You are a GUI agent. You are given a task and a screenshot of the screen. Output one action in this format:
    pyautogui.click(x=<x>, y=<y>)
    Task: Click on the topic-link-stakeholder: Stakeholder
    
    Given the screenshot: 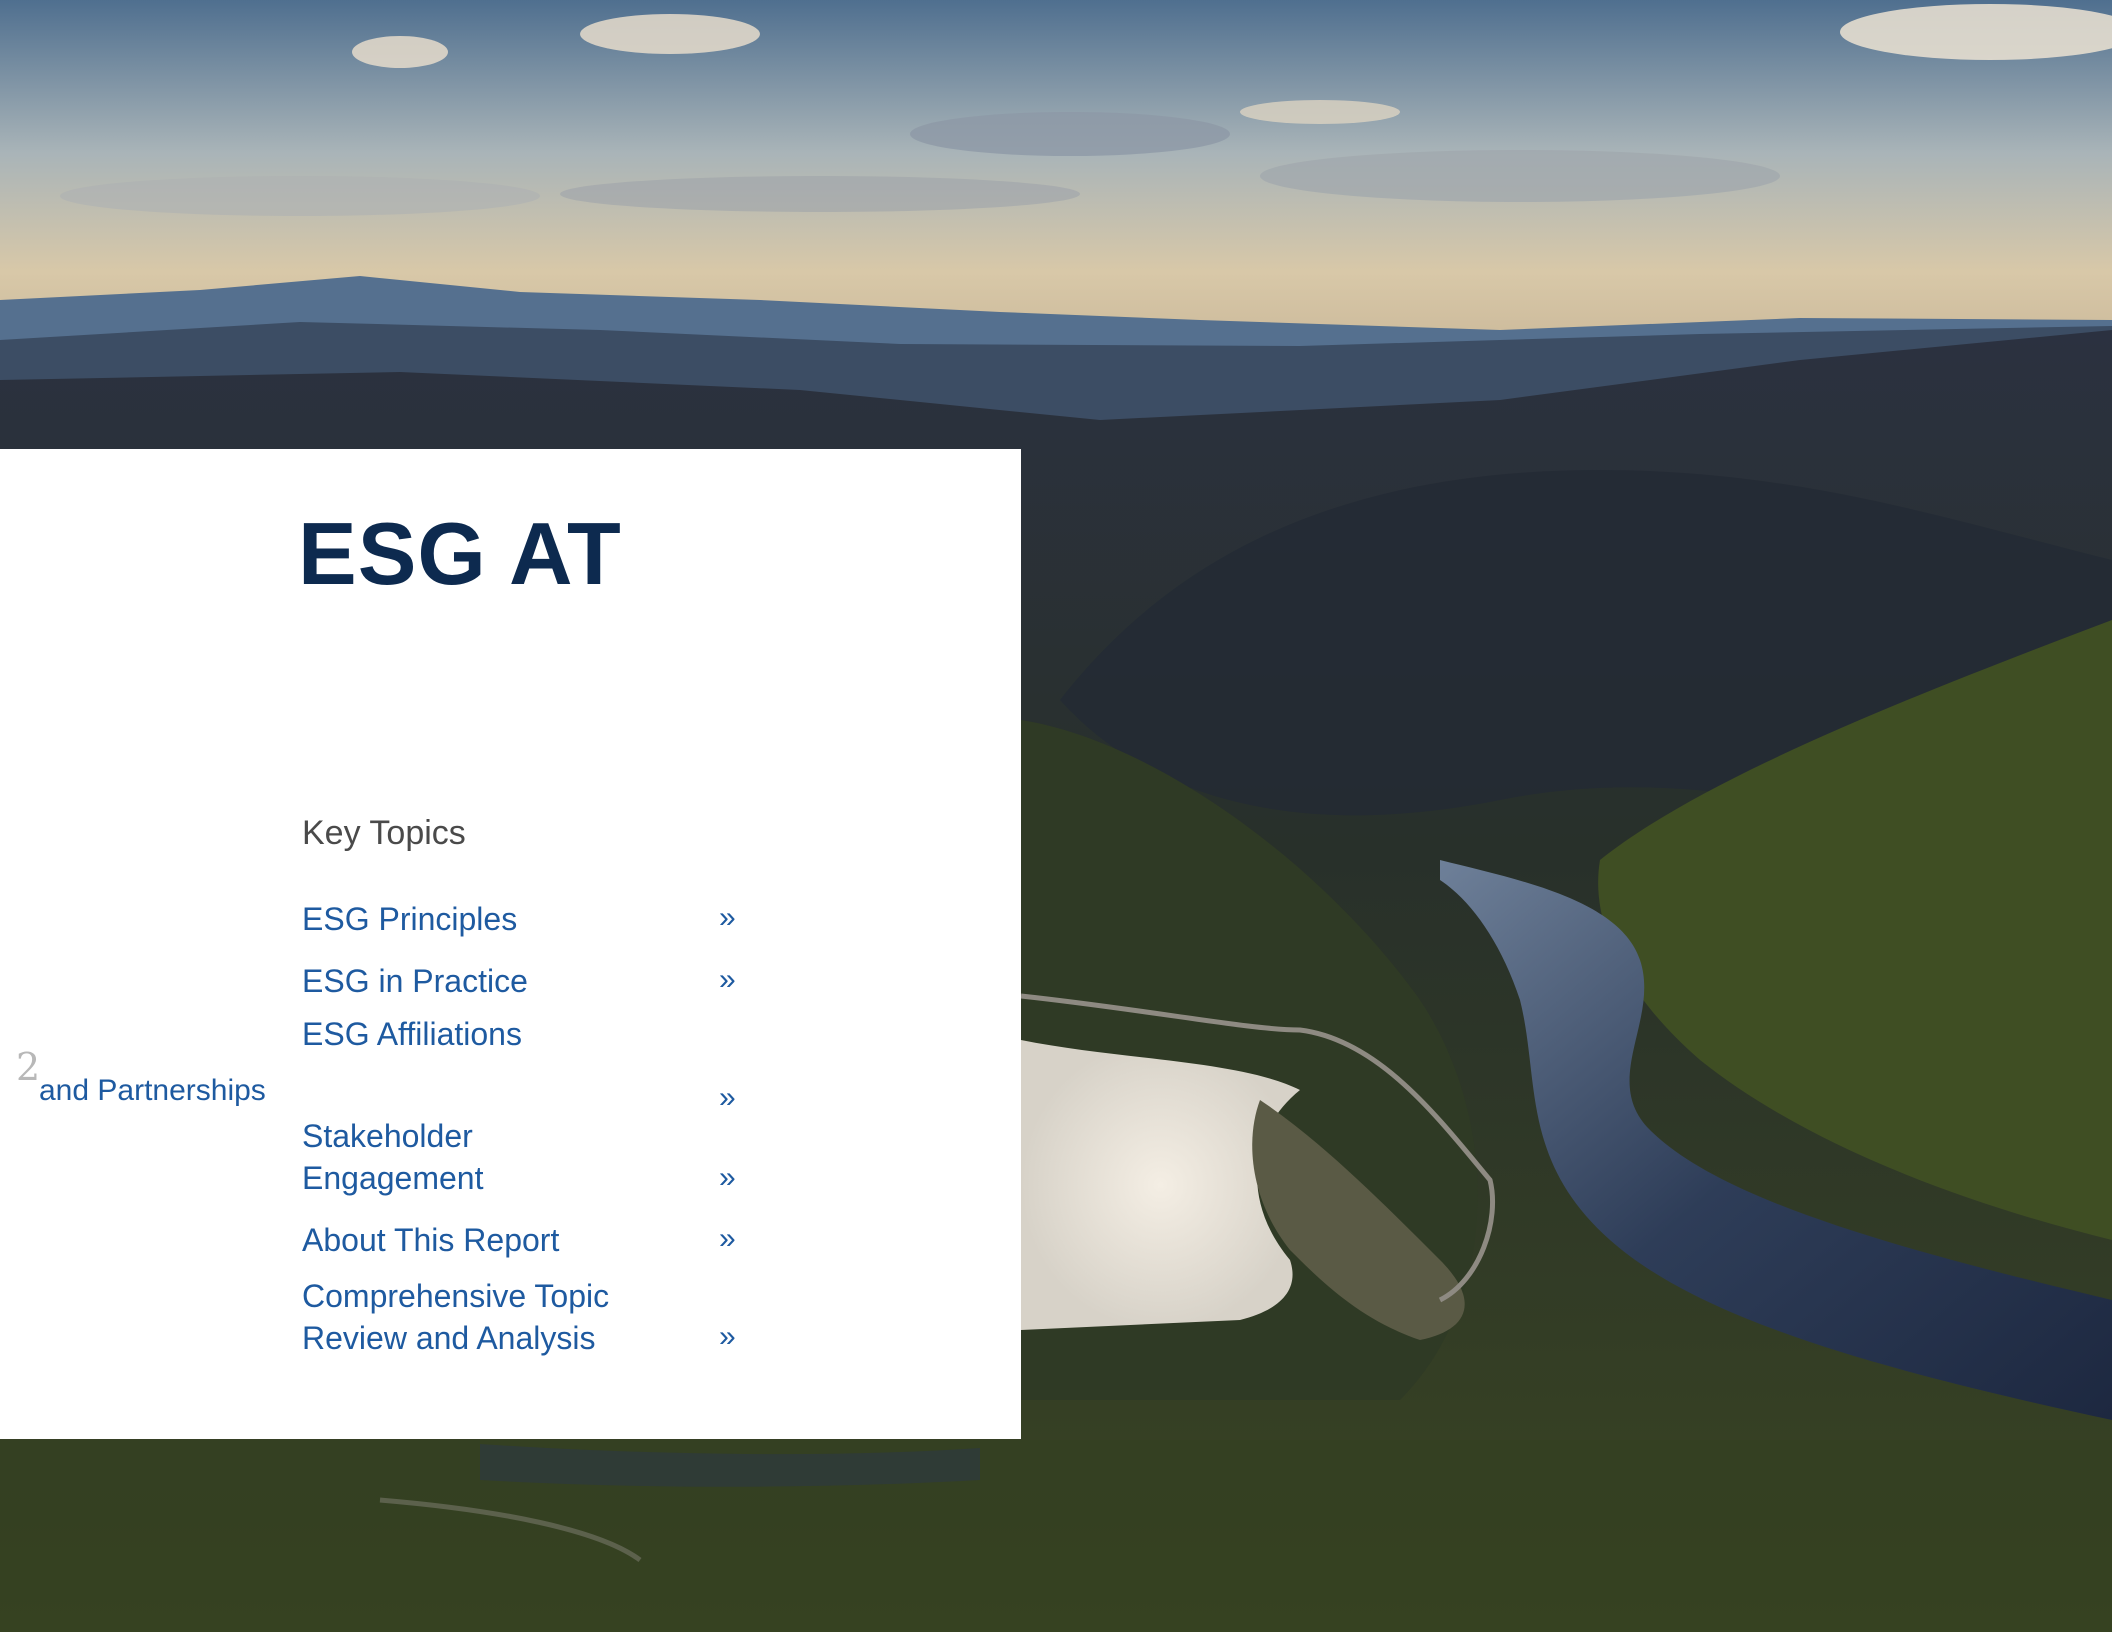 What is the action you would take?
    pyautogui.click(x=387, y=1136)
    